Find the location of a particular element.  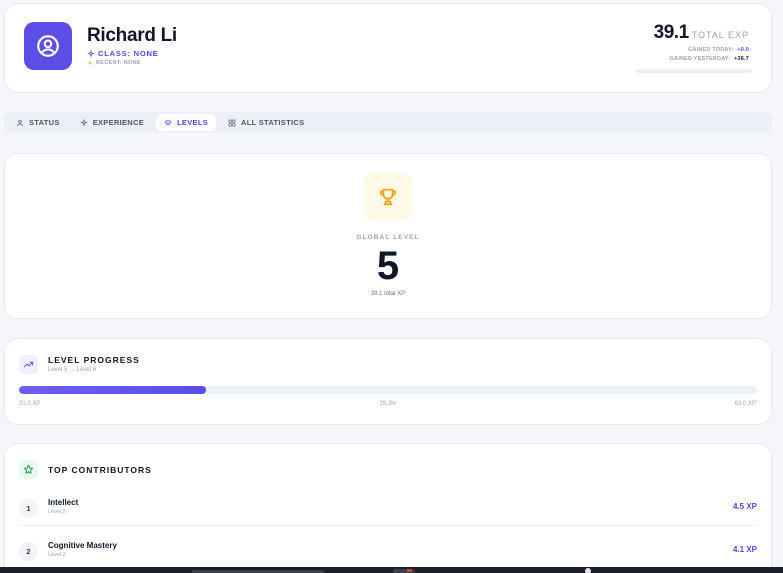

total-exp-label: TOTAL EXP is located at coordinates (720, 35).